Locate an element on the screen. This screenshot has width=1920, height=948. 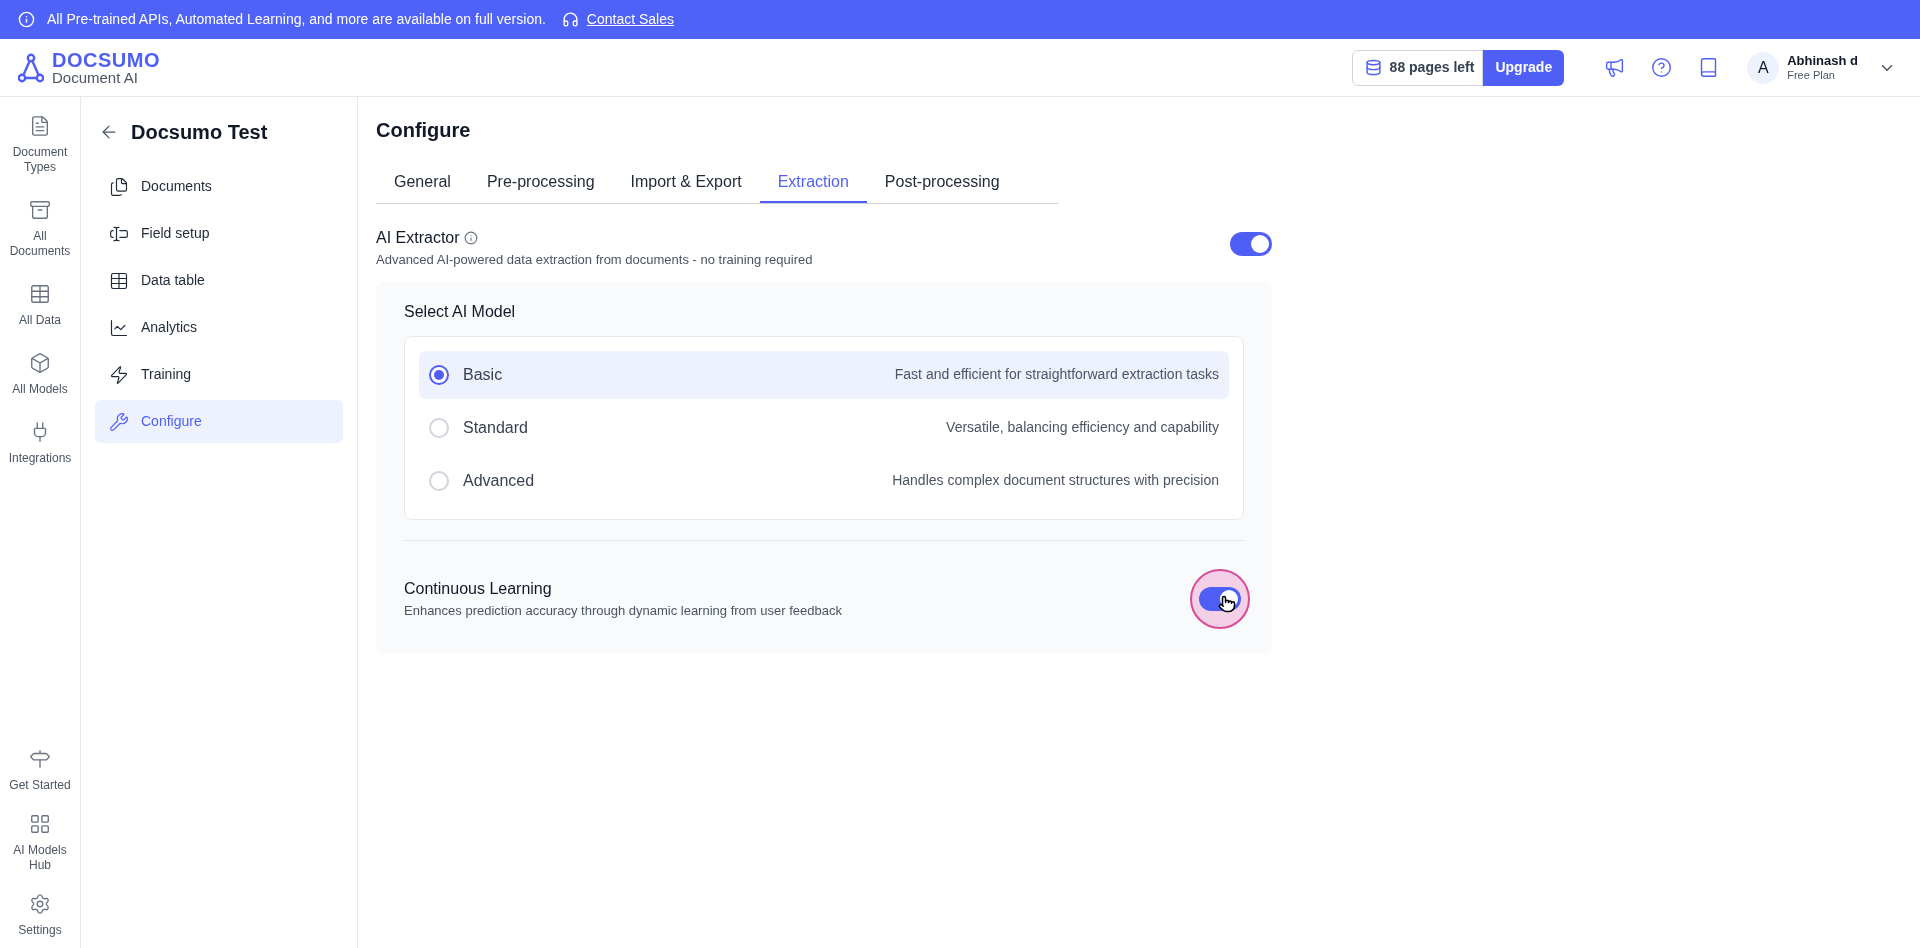
section-title: Continuous Learning is located at coordinates (478, 588).